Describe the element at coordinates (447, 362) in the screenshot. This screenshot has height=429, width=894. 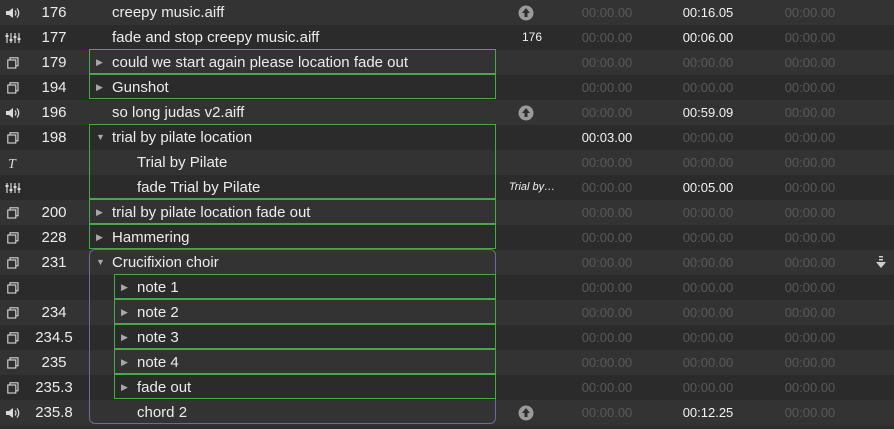
I see `cue-row: 235 ▶ note 4 00:00.00 00:00.00 00:00.00` at that location.